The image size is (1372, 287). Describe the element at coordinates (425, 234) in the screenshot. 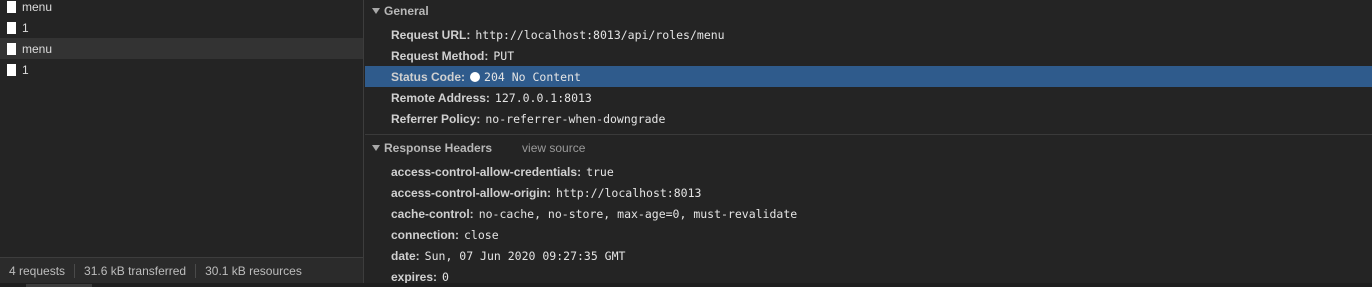

I see `header-key: connection:` at that location.